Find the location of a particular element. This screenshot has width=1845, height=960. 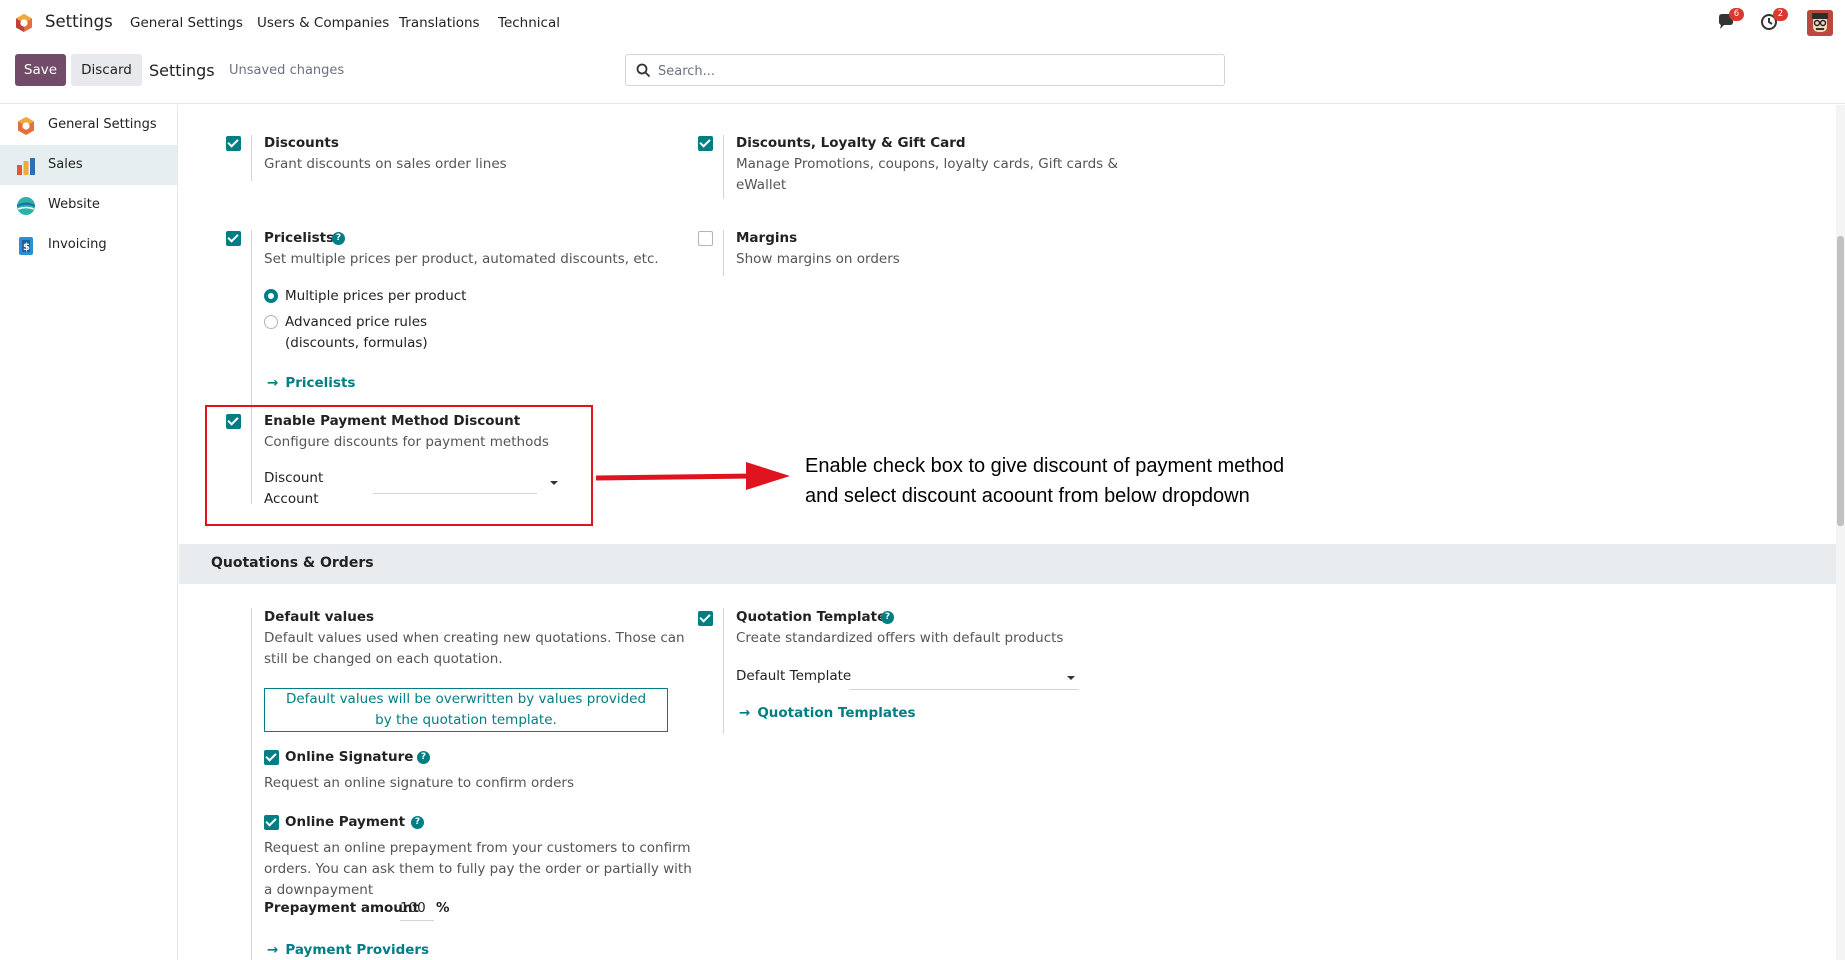

messages-badge: 6 is located at coordinates (1736, 14).